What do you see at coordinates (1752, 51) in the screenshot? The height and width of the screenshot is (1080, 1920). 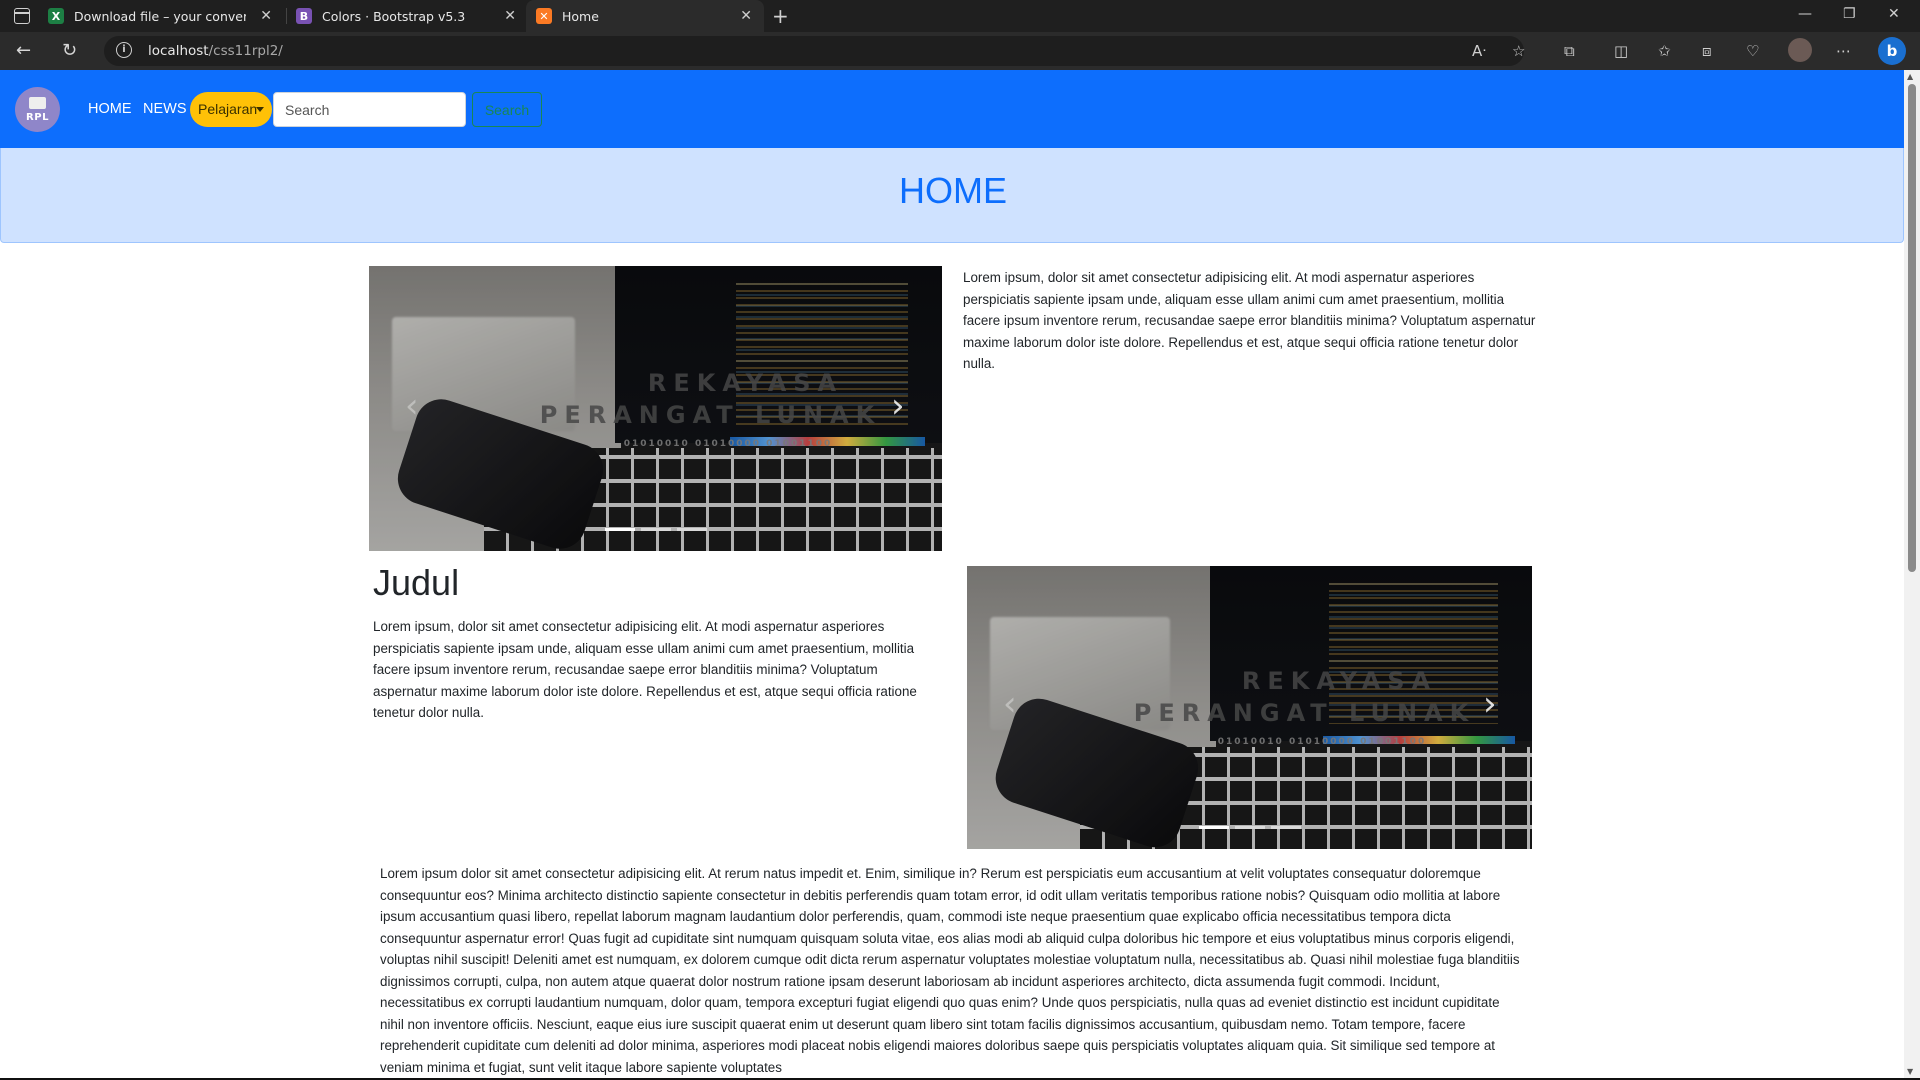 I see `browser-essentials-heart-icon: ♡` at bounding box center [1752, 51].